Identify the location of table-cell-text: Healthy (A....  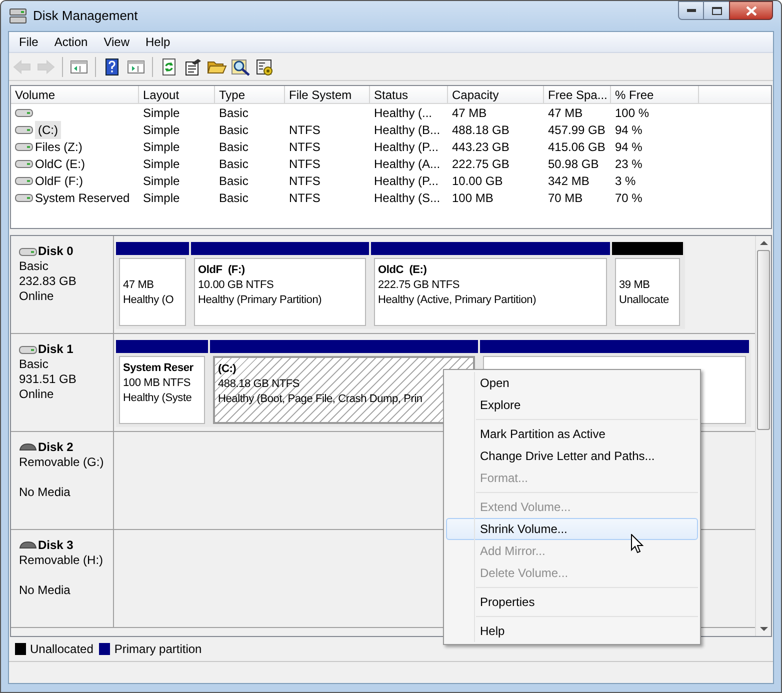
(407, 164).